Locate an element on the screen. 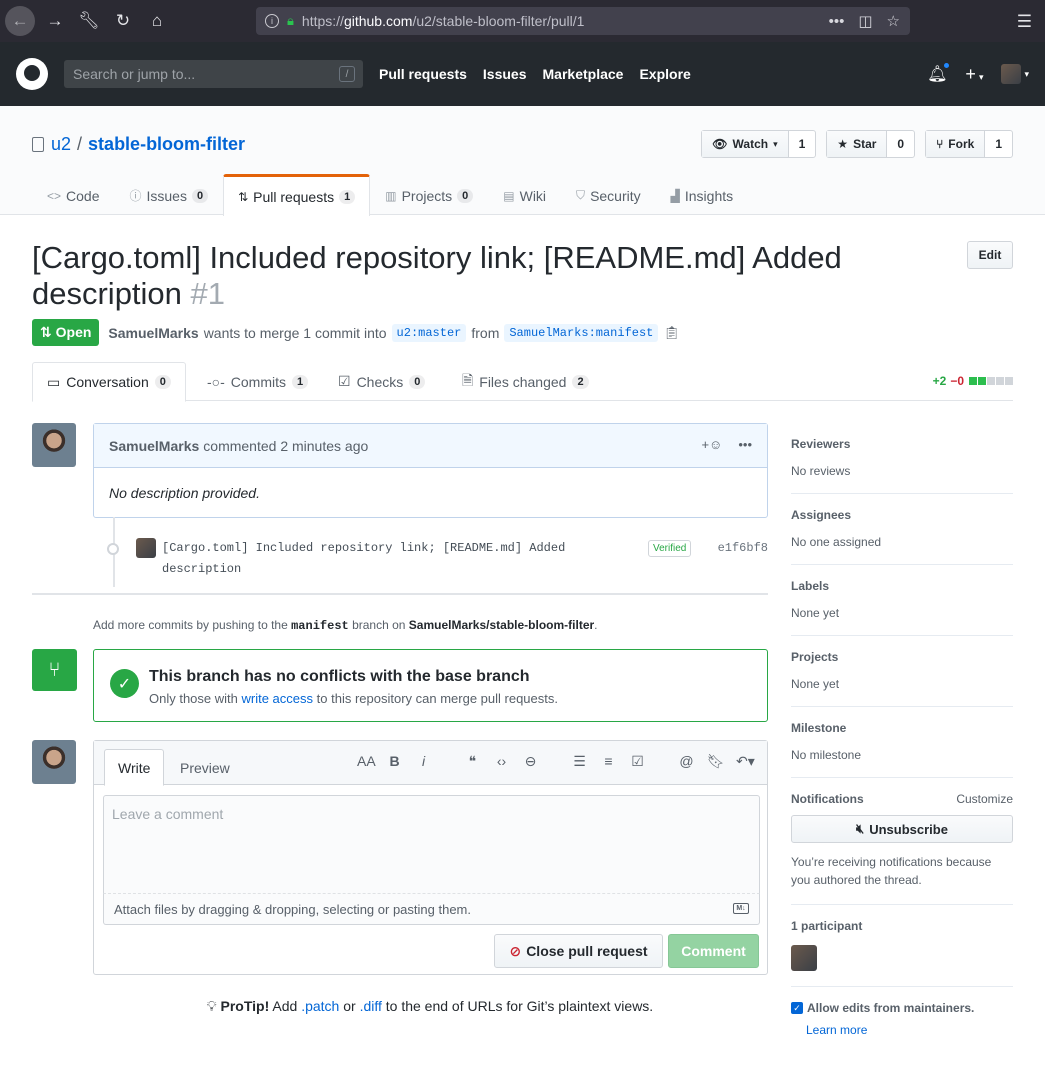 This screenshot has height=1084, width=1045. star-count: 0 is located at coordinates (900, 144).